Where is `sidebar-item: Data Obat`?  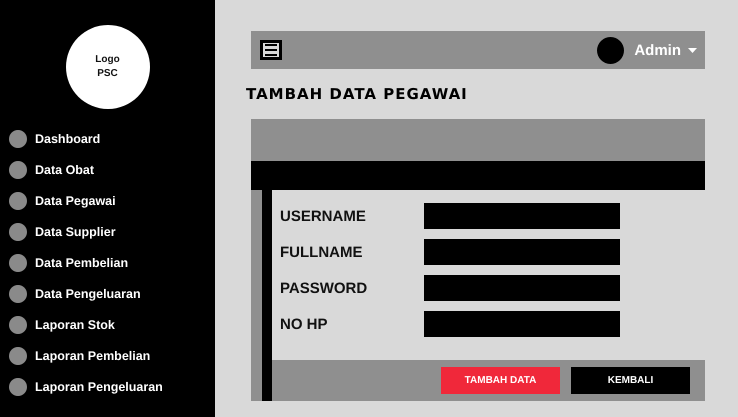 sidebar-item: Data Obat is located at coordinates (112, 169).